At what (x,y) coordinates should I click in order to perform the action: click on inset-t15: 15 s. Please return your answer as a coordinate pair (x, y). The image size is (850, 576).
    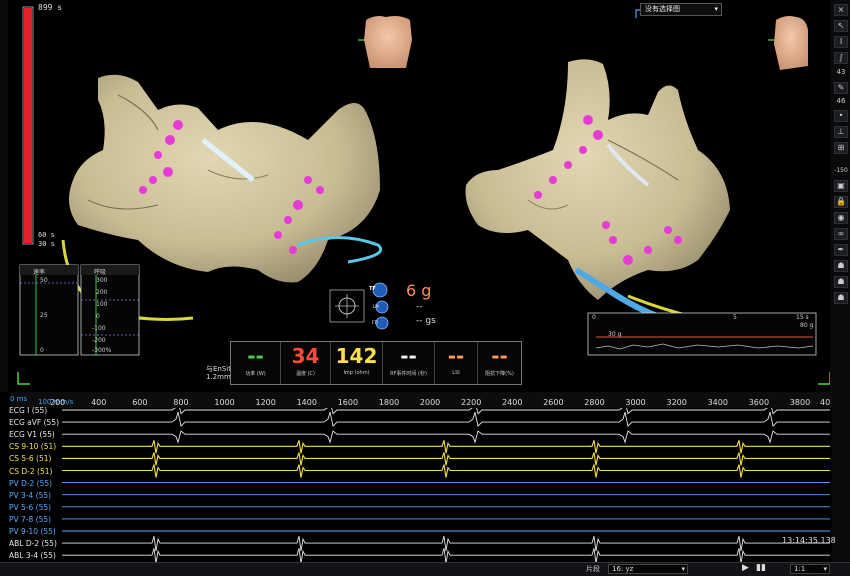
    Looking at the image, I should click on (802, 317).